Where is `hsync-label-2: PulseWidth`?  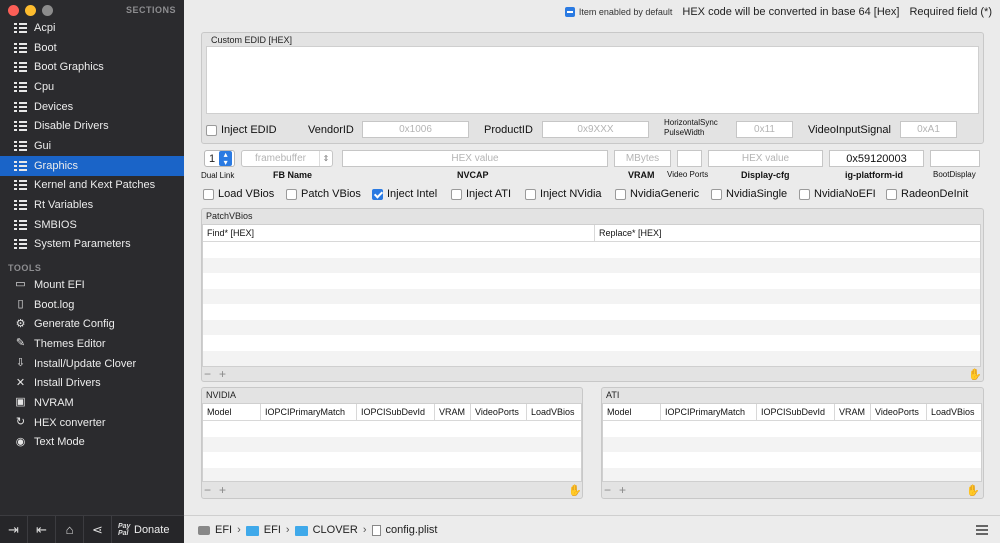
hsync-label-2: PulseWidth is located at coordinates (684, 132).